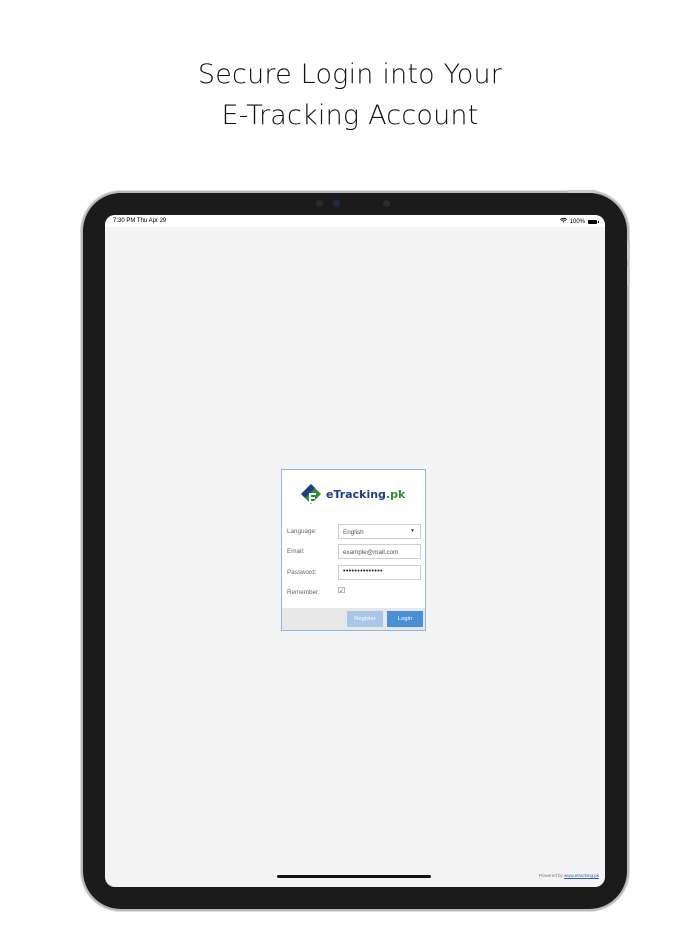 The width and height of the screenshot is (700, 934). I want to click on language-select: English ▼, so click(379, 531).